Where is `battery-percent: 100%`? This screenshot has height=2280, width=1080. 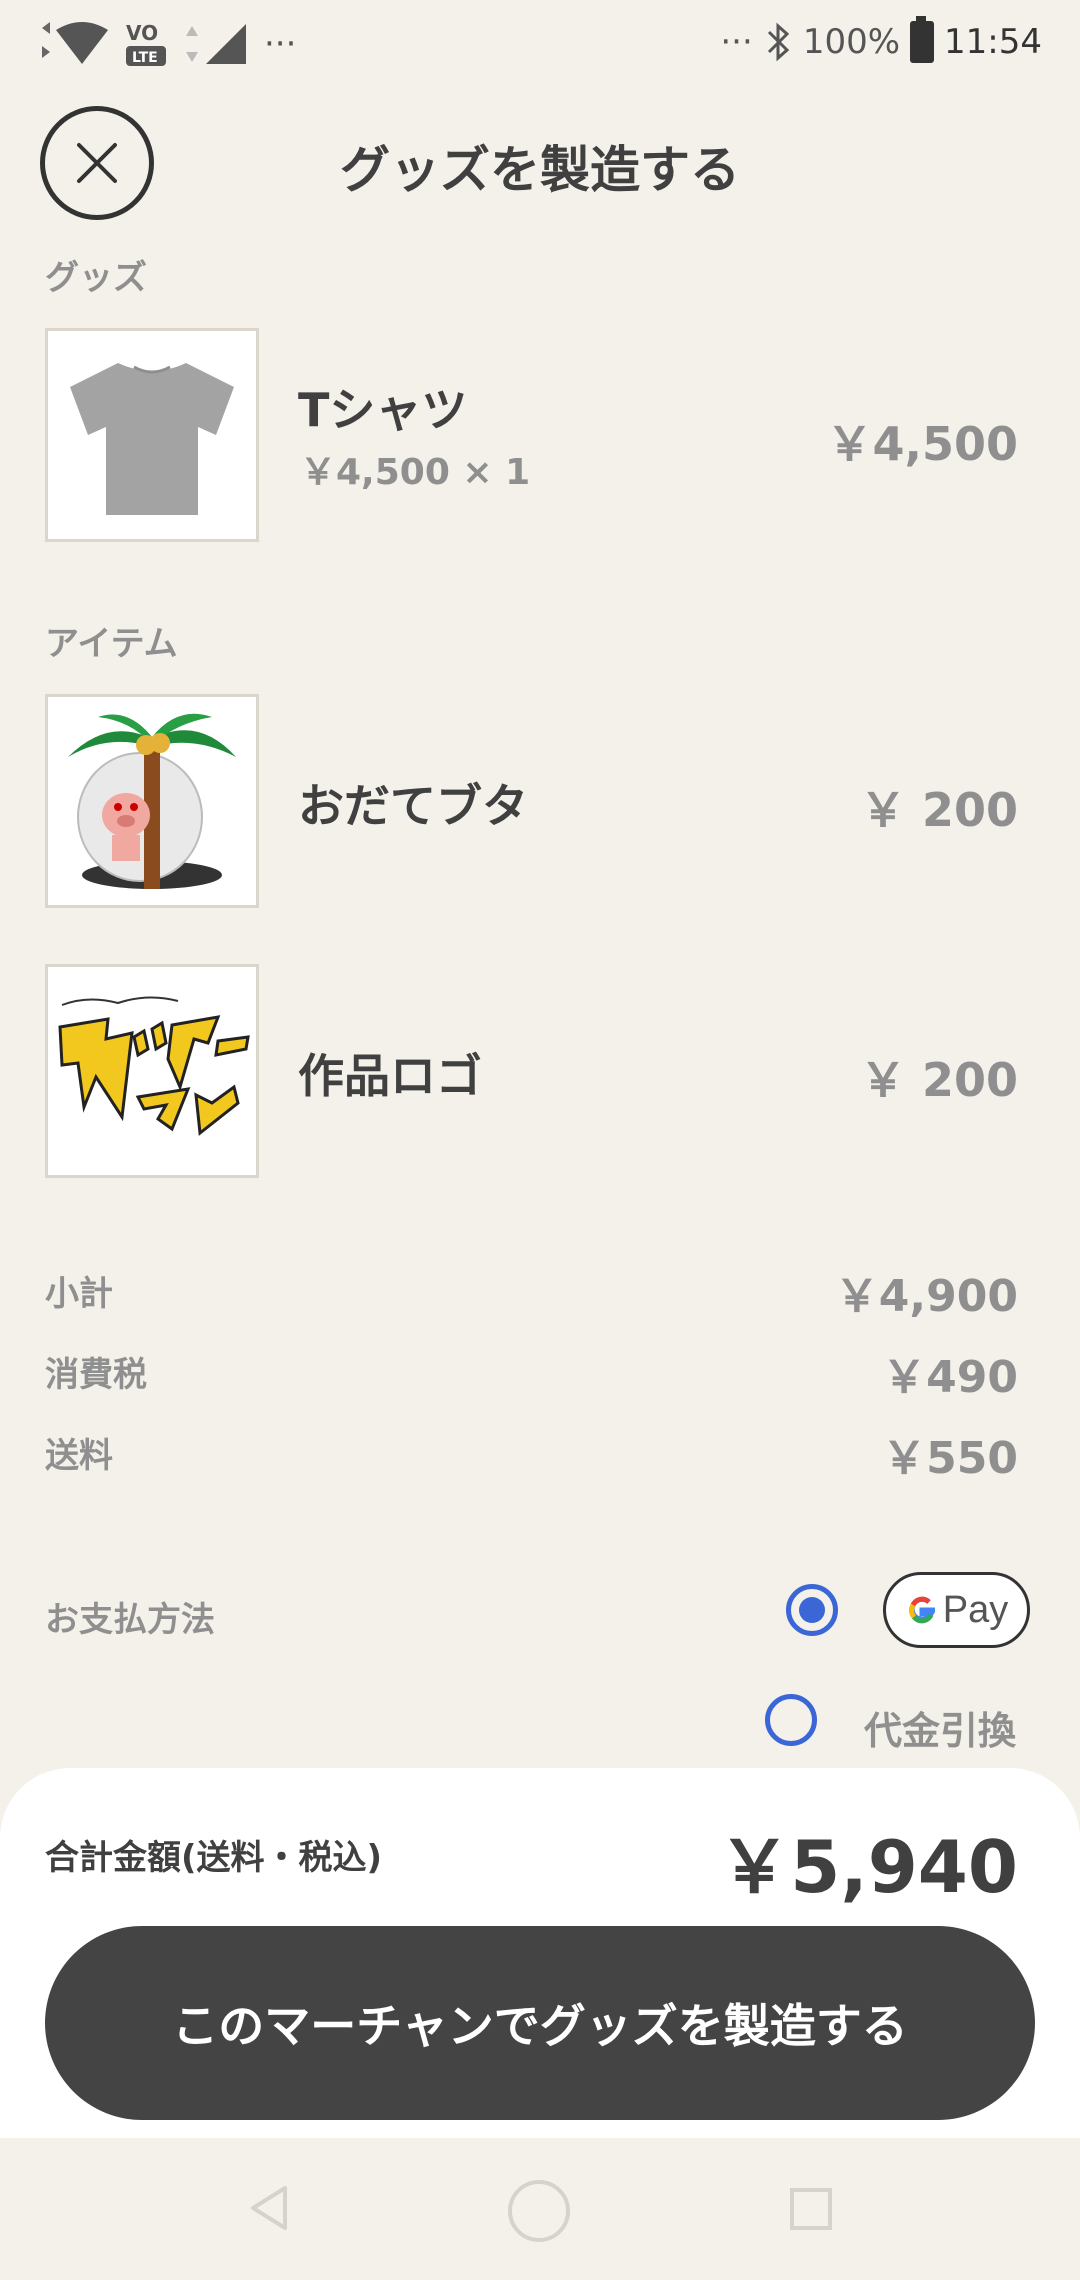 battery-percent: 100% is located at coordinates (851, 42).